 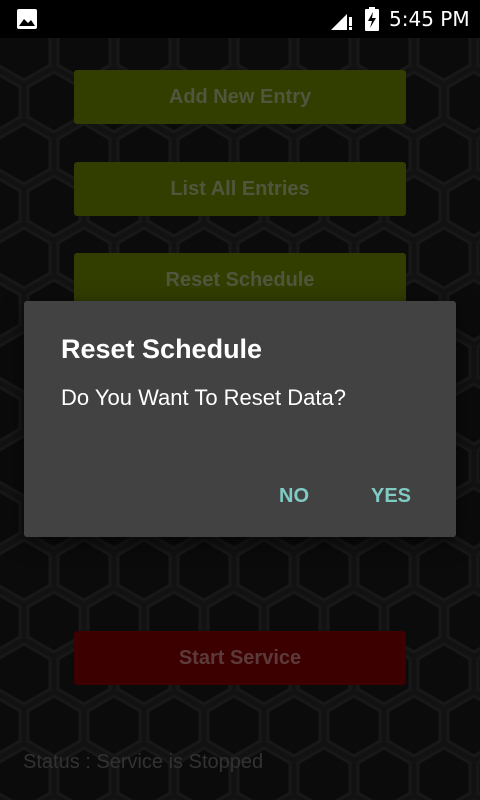 What do you see at coordinates (391, 496) in the screenshot?
I see `dialog-yes-button: YES` at bounding box center [391, 496].